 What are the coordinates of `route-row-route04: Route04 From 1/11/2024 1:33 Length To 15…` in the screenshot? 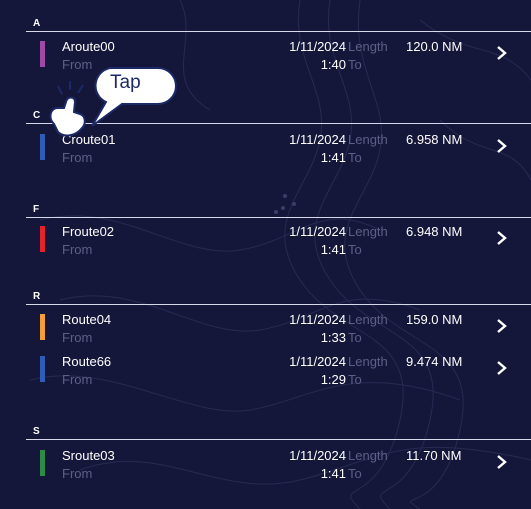 It's located at (278, 332).